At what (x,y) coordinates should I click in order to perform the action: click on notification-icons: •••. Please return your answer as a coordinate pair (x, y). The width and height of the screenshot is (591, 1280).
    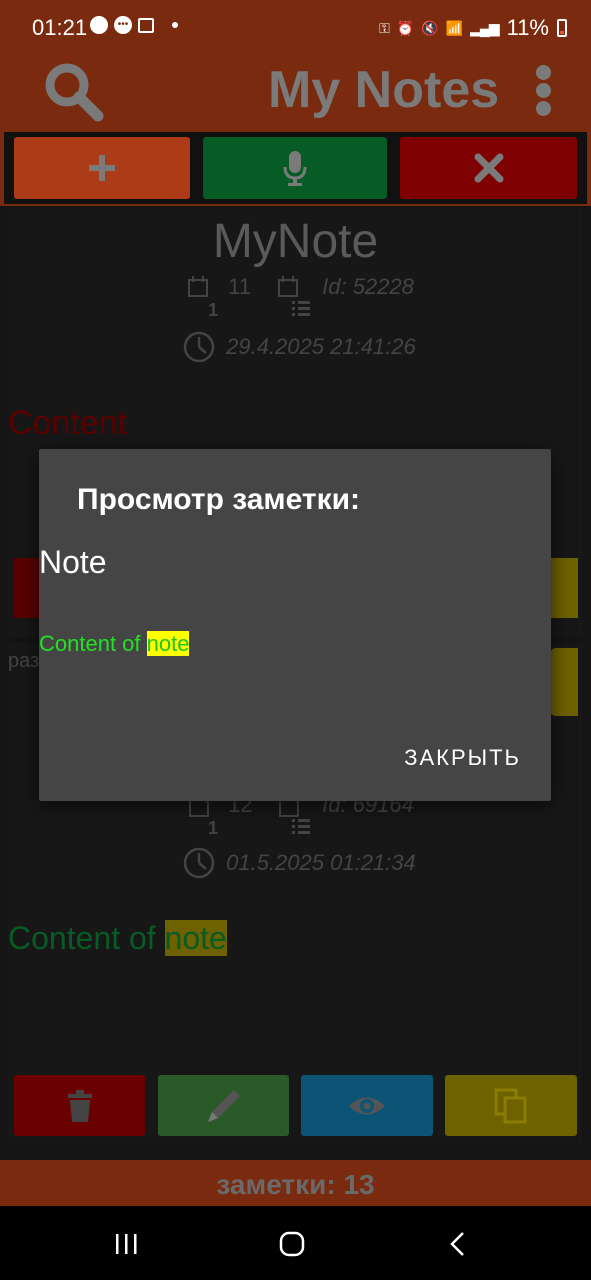
    Looking at the image, I should click on (134, 25).